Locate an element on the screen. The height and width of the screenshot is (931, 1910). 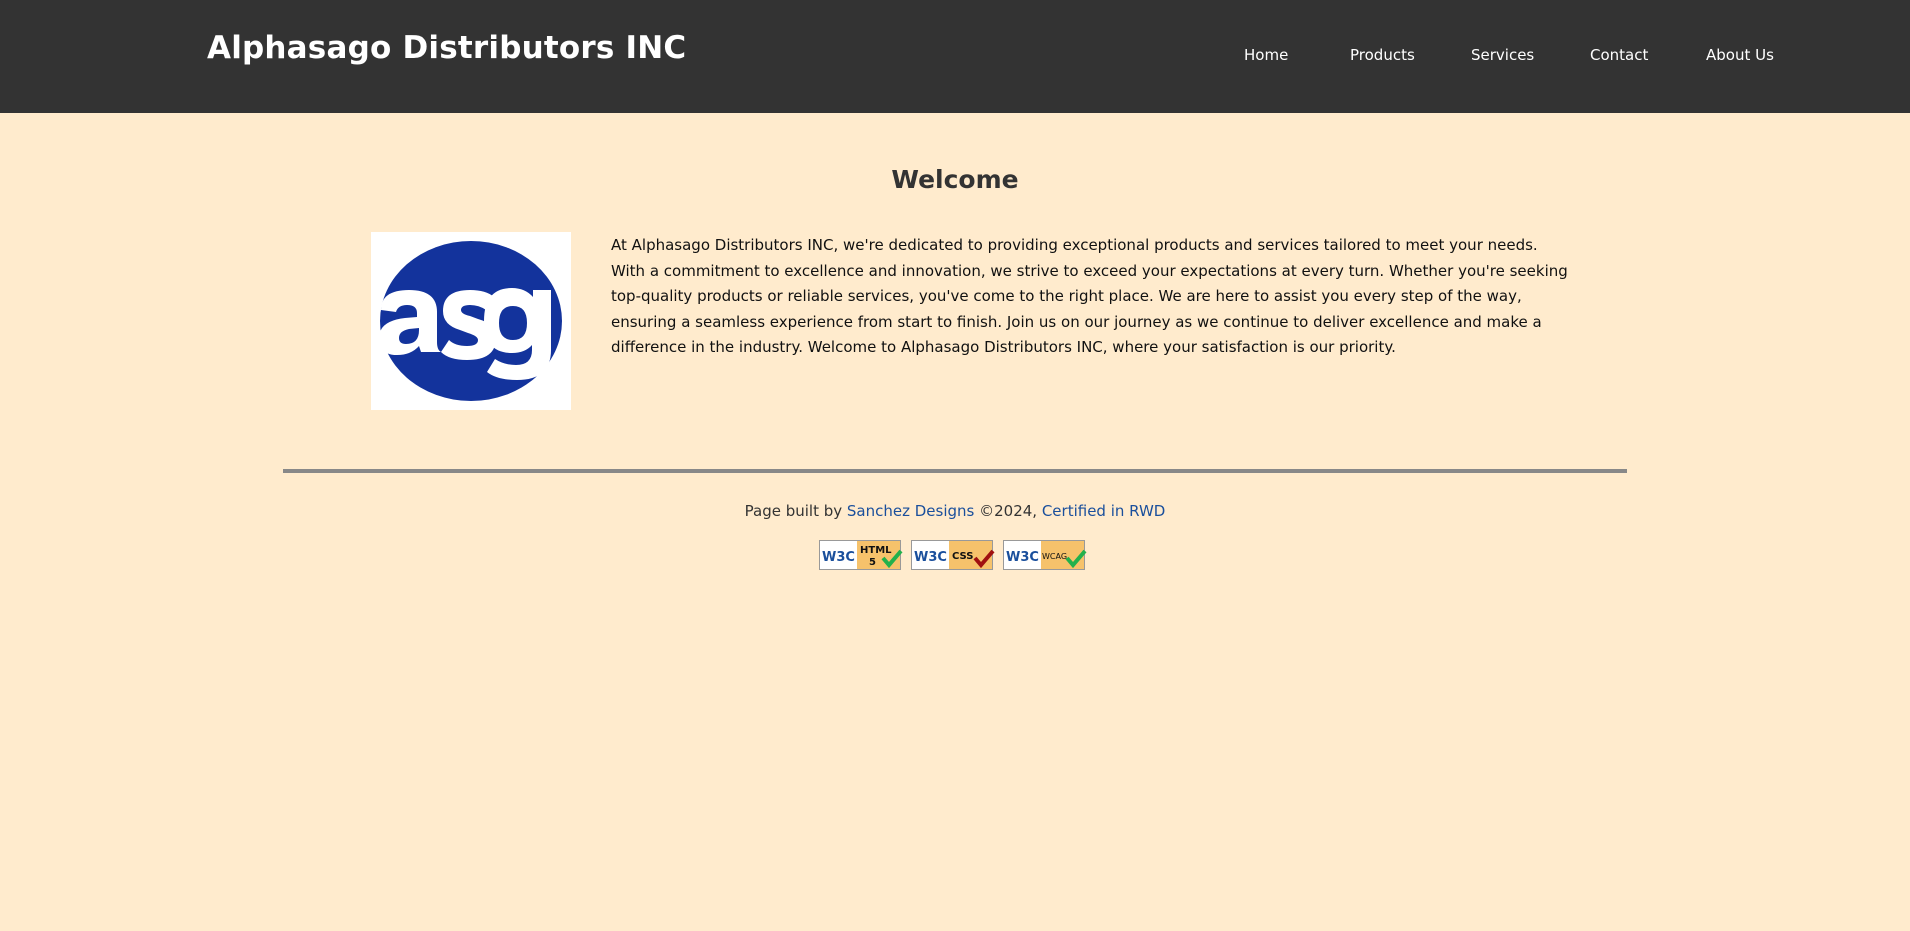
welcome-heading: Welcome is located at coordinates (955, 179).